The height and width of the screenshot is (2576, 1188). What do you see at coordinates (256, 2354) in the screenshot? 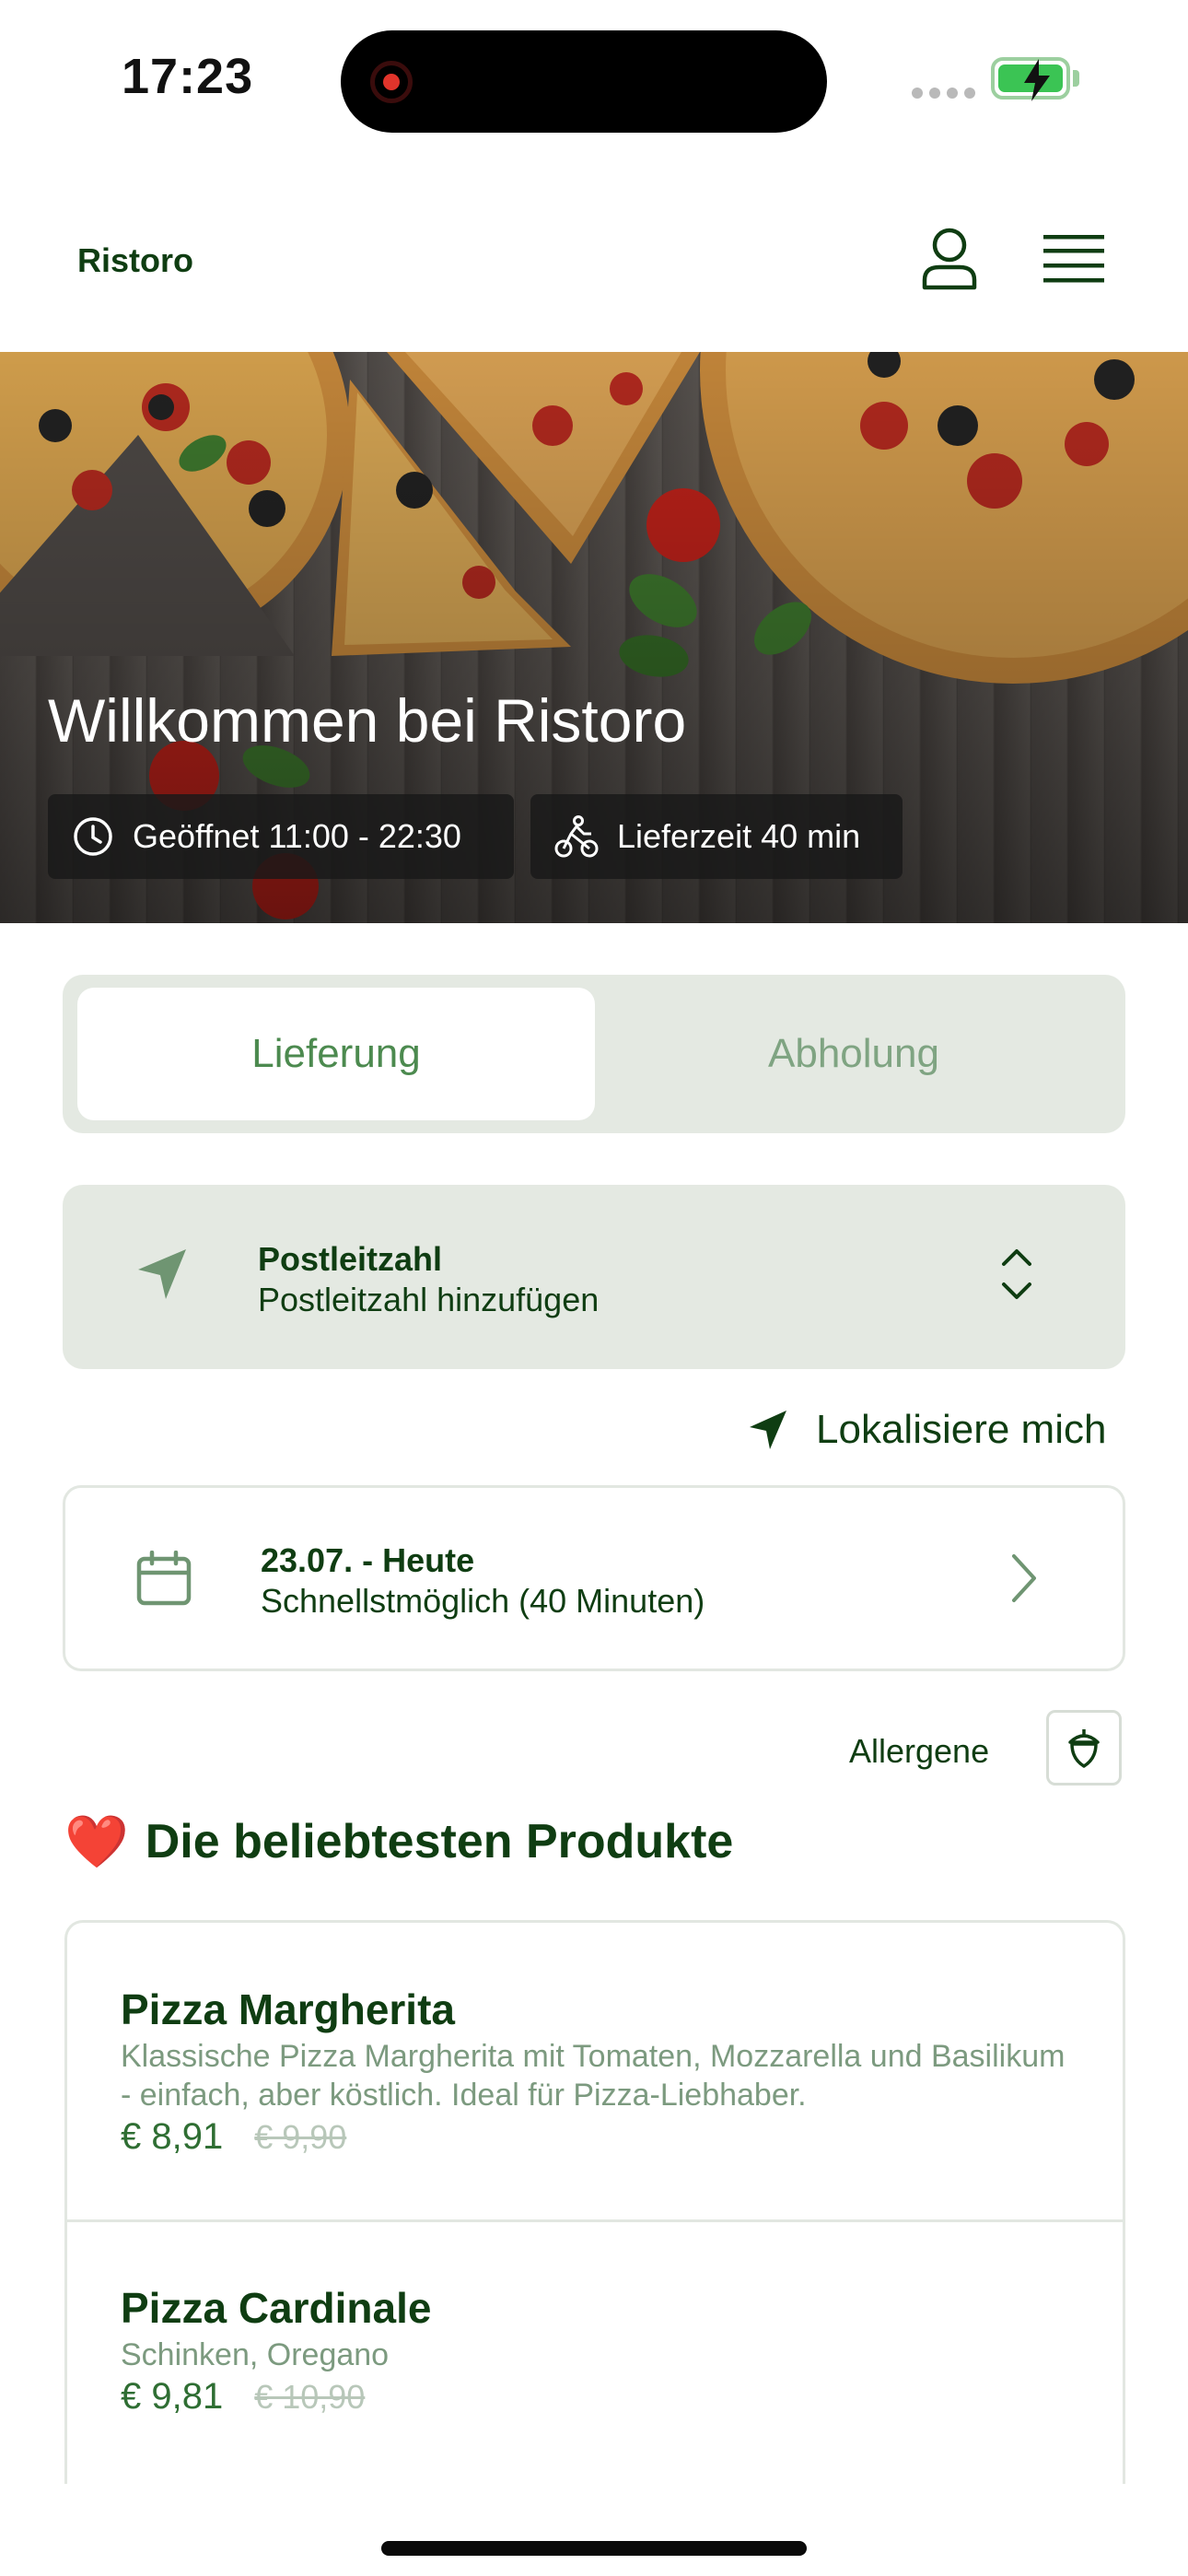
I see `product-description: Schinken, Oregano` at bounding box center [256, 2354].